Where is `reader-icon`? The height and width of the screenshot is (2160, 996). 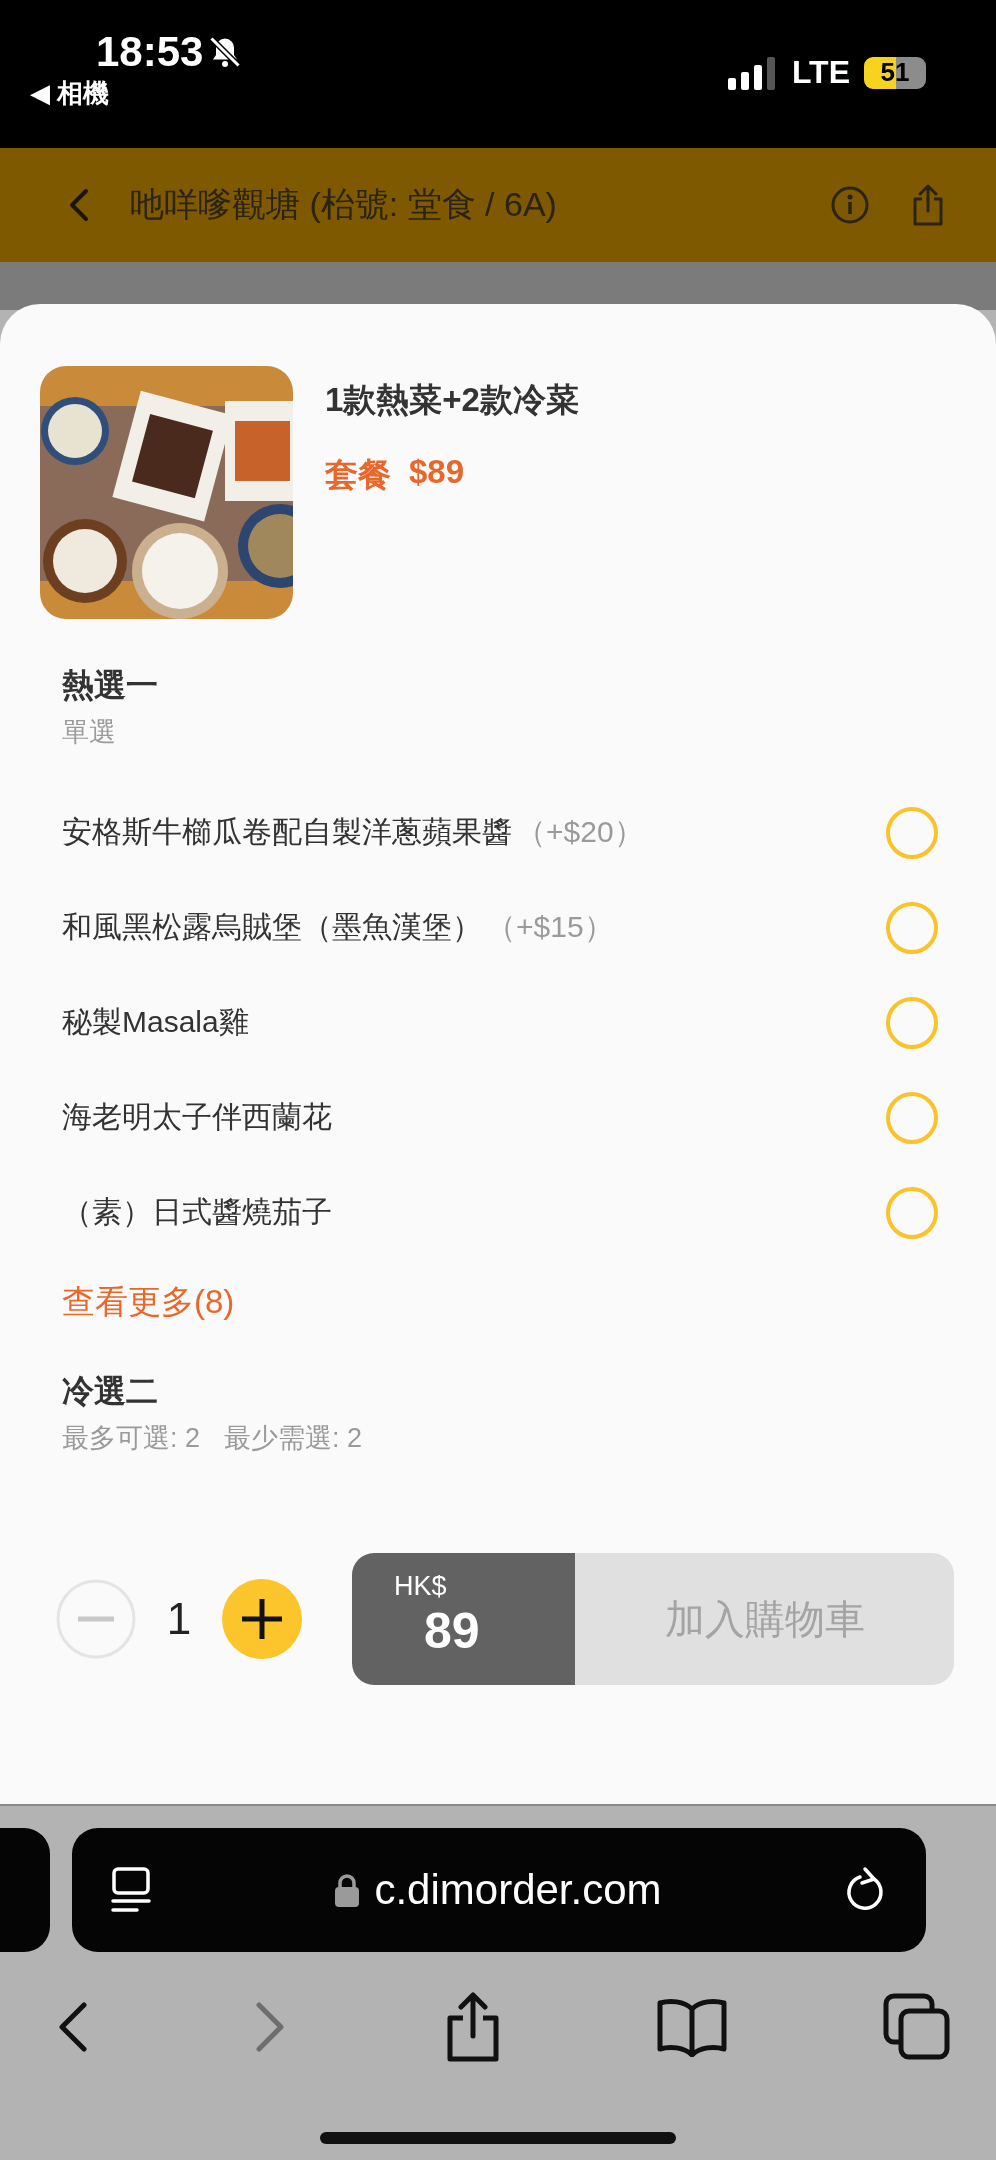 reader-icon is located at coordinates (131, 1890).